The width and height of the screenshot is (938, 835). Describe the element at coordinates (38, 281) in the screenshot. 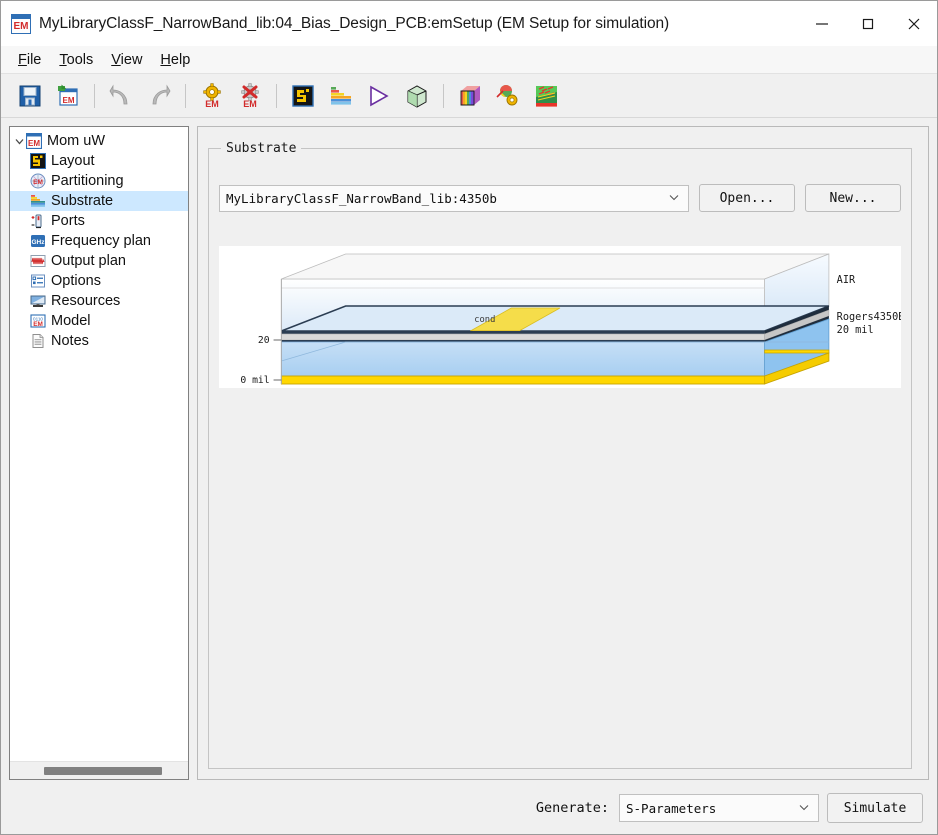

I see `options-list-icon` at that location.